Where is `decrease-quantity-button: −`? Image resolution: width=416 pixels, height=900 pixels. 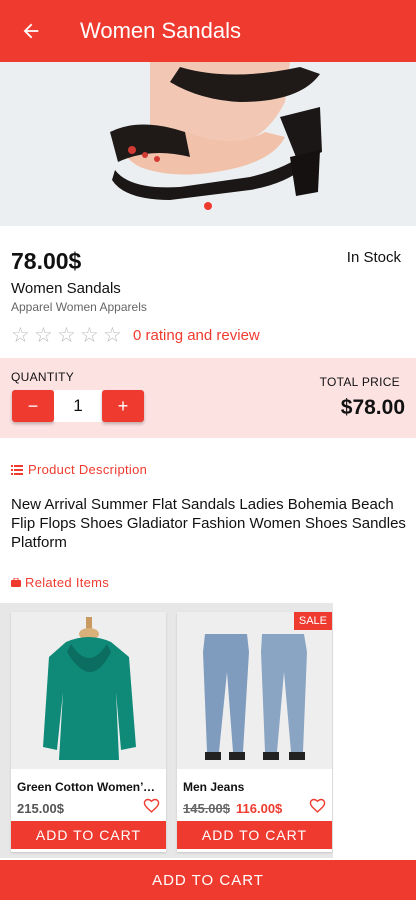 decrease-quantity-button: − is located at coordinates (33, 406).